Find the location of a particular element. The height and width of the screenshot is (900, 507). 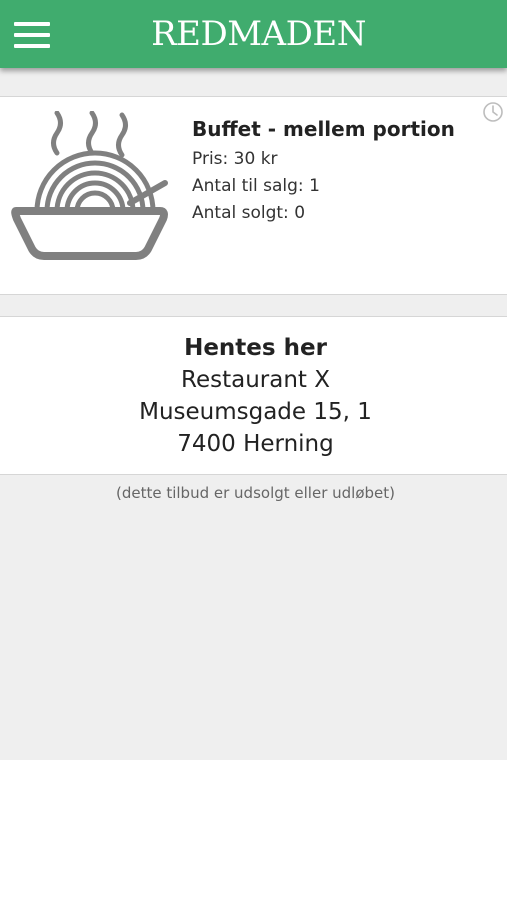

offer-price: Pris: 30 kr is located at coordinates (235, 159).